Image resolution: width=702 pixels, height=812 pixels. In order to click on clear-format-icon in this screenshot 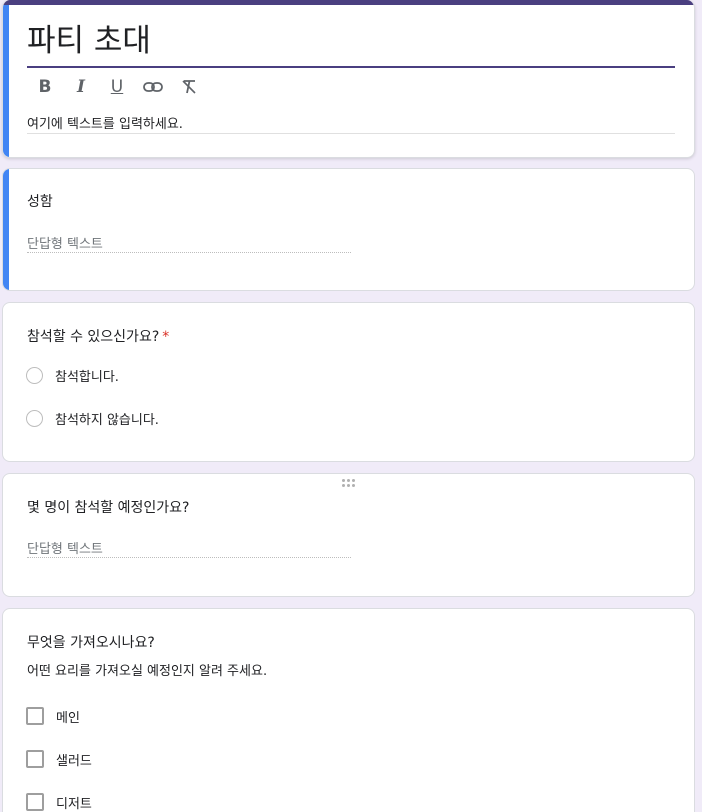, I will do `click(189, 87)`.